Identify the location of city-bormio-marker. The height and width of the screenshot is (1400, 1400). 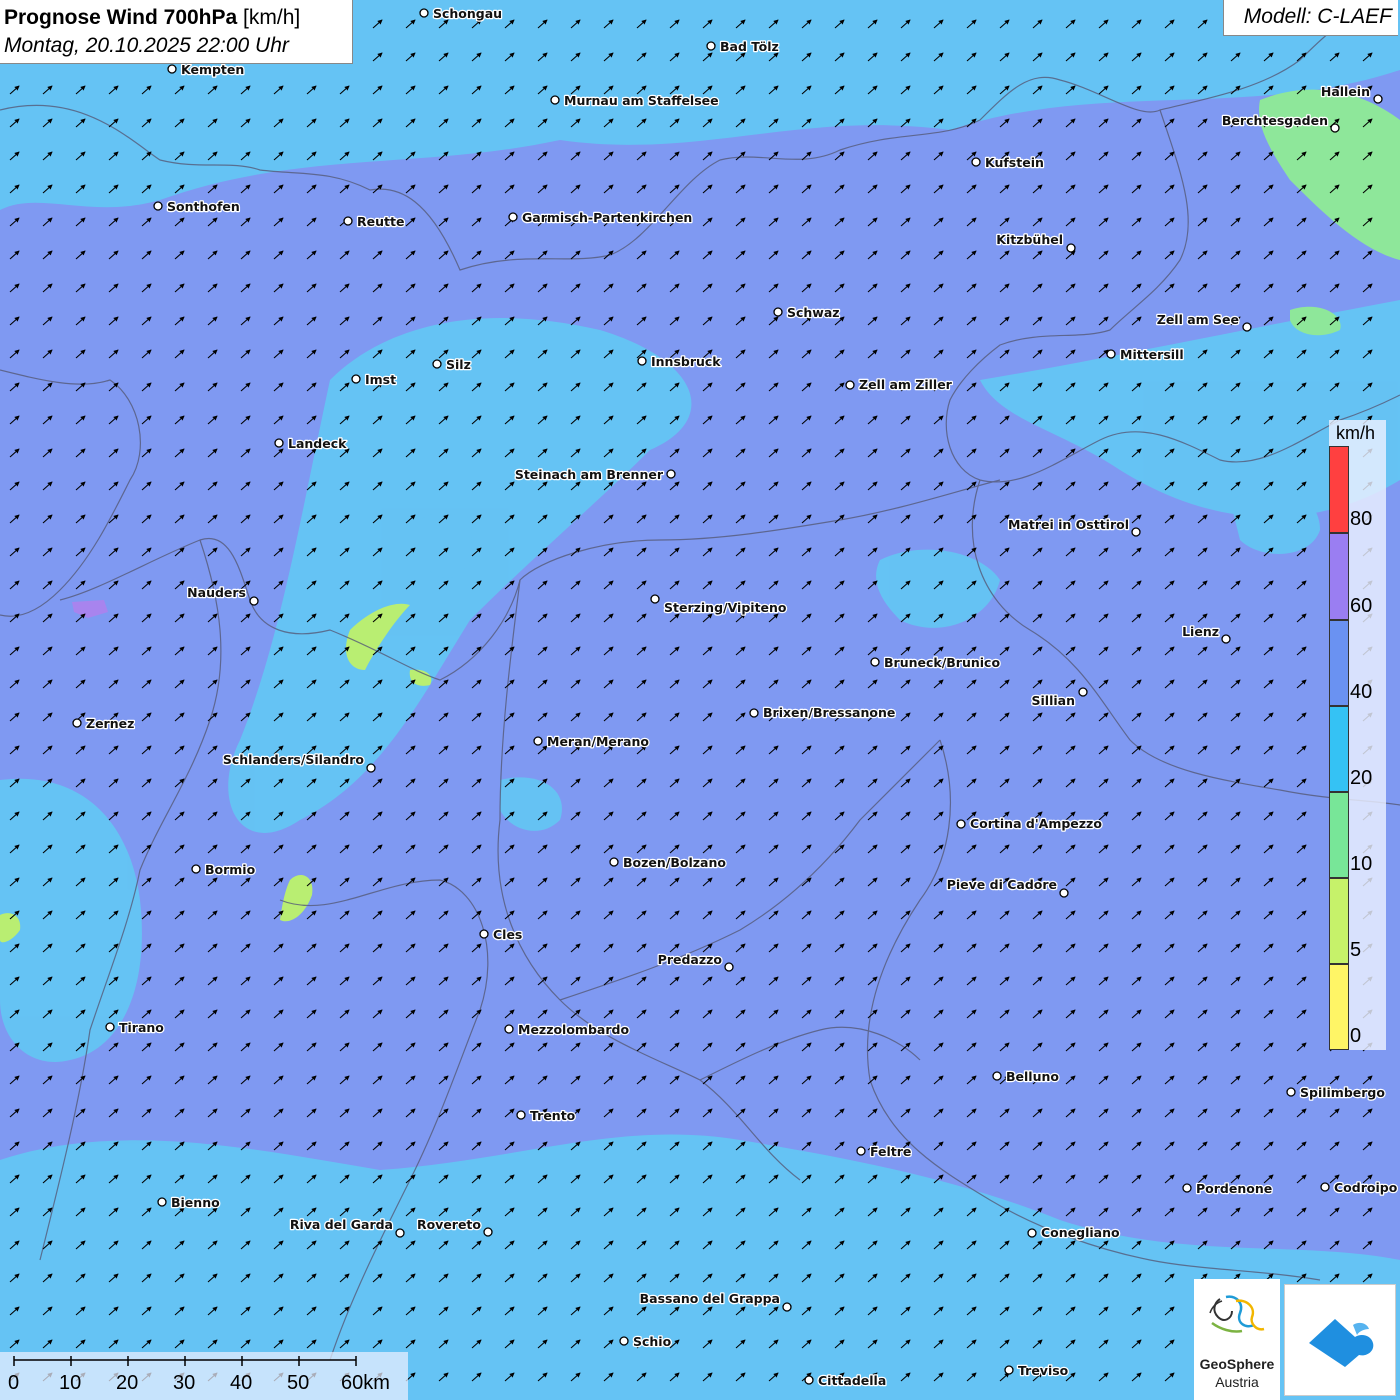
(196, 869).